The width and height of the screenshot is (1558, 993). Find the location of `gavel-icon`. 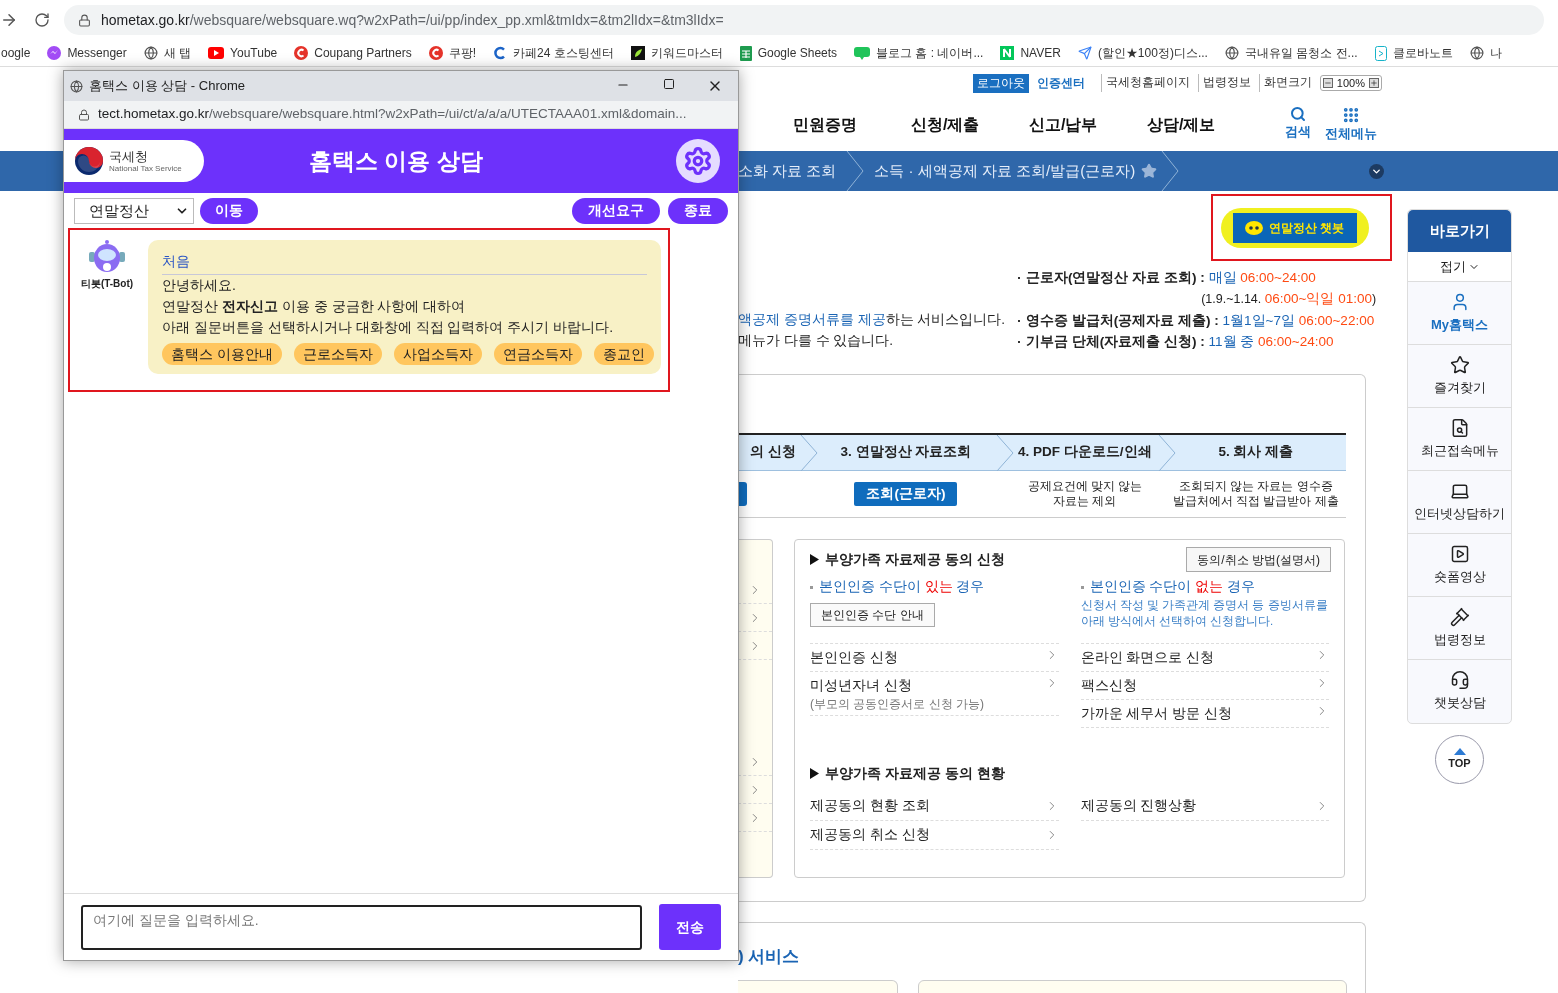

gavel-icon is located at coordinates (1459, 616).